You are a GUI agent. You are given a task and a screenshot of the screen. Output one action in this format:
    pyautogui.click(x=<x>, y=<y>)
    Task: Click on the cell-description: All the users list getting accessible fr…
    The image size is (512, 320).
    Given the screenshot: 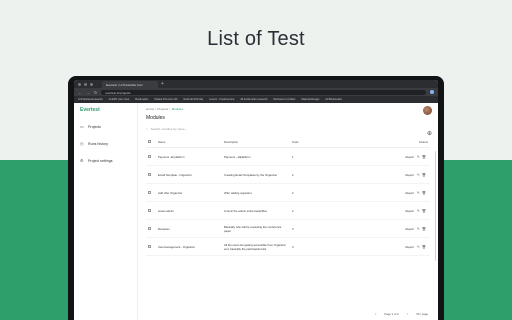 What is the action you would take?
    pyautogui.click(x=256, y=246)
    